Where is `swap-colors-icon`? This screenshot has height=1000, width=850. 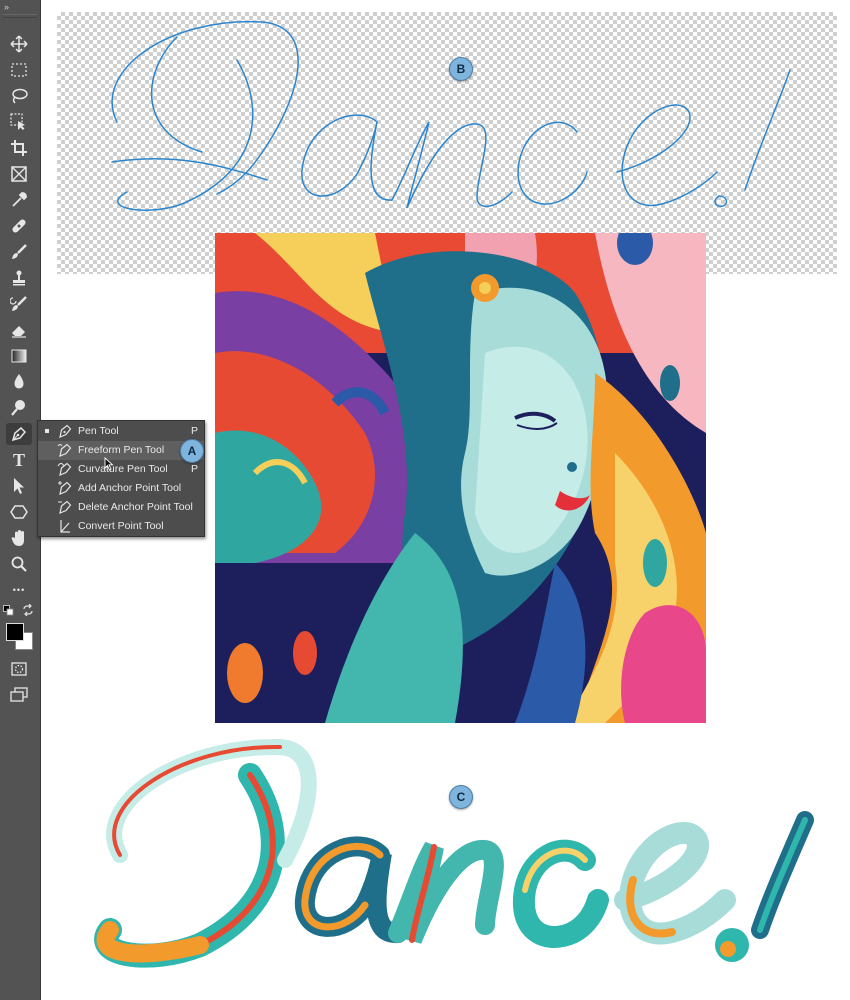
swap-colors-icon is located at coordinates (28, 610).